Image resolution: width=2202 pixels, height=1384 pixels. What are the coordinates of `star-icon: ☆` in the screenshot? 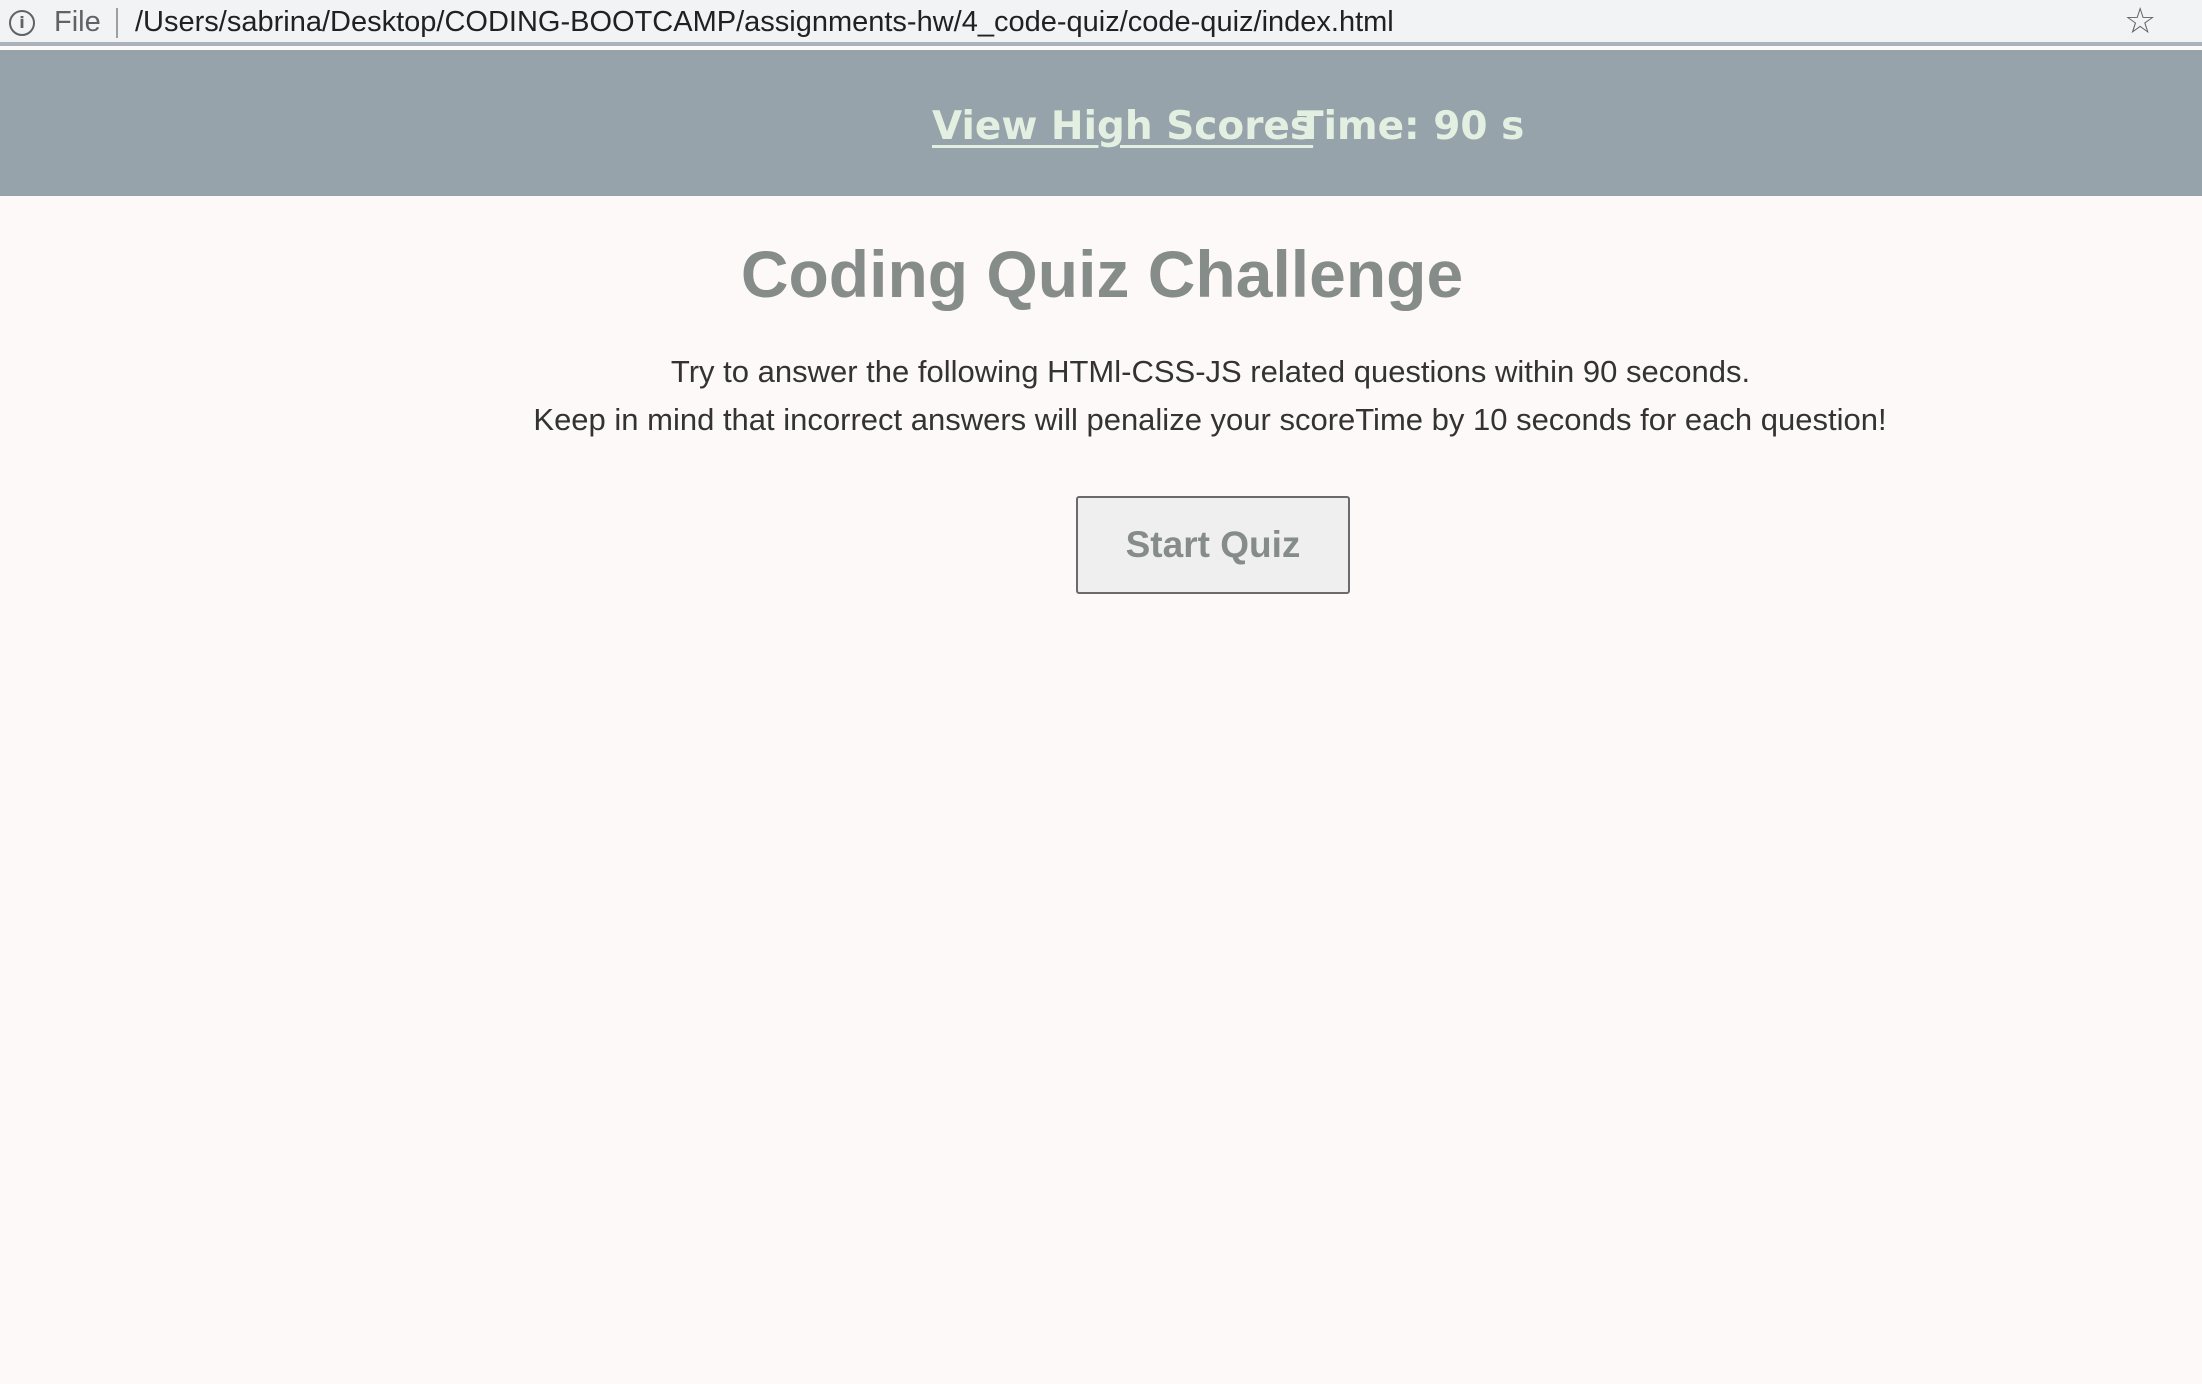 It's located at (2140, 22).